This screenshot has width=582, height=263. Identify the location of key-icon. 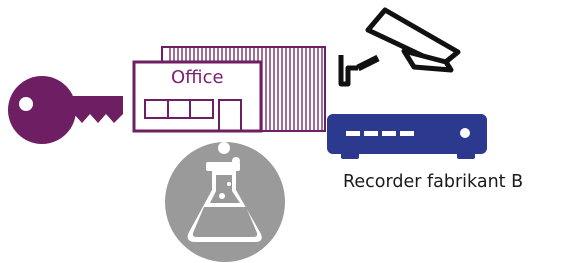
(65, 110).